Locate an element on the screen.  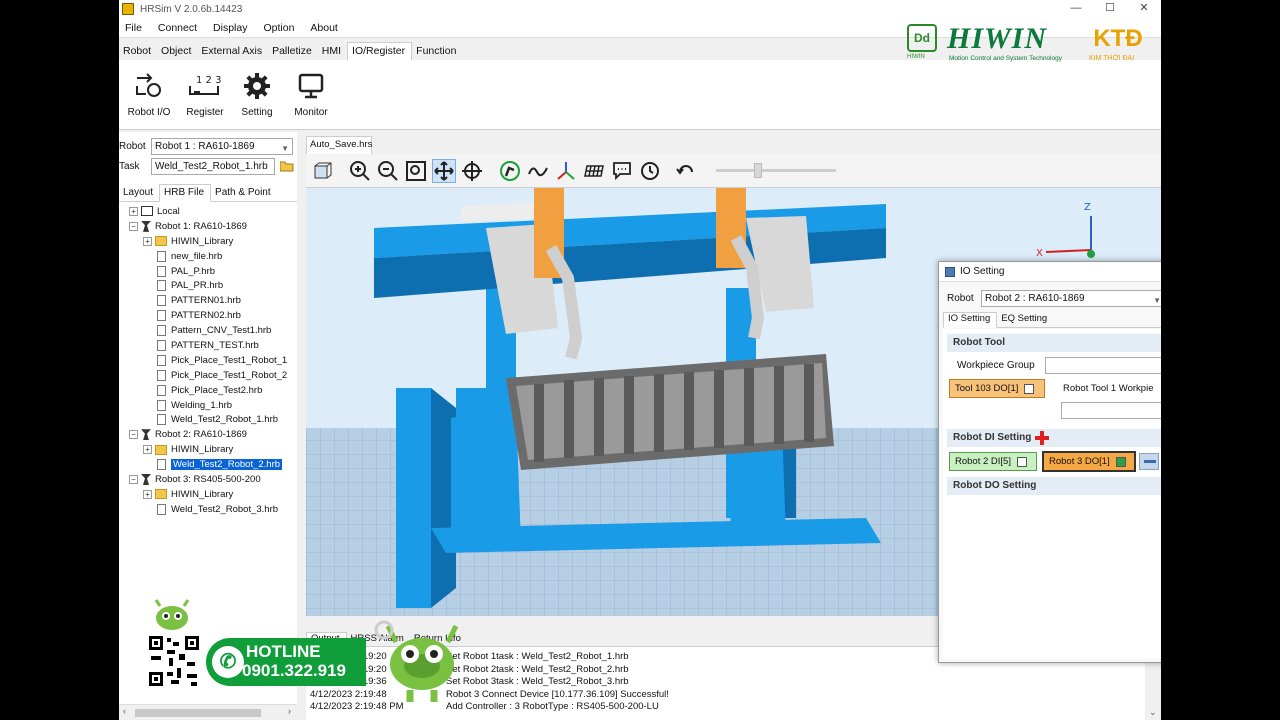
robot-2-di5-chip: Robot 2 DI[5] is located at coordinates (993, 461).